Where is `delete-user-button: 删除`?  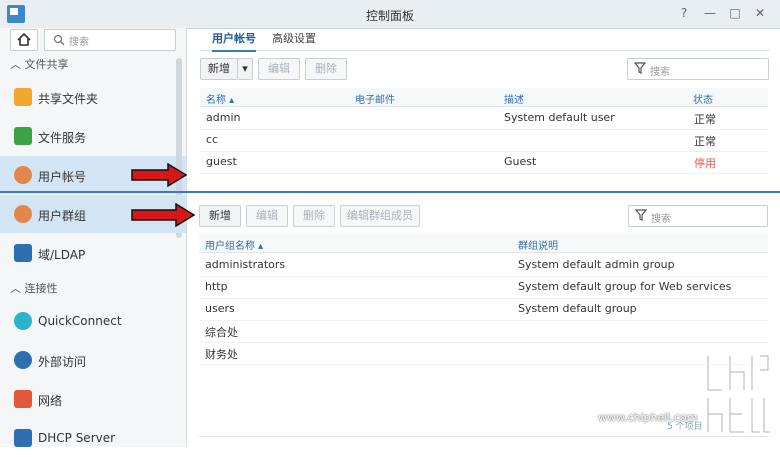
delete-user-button: 删除 is located at coordinates (326, 69).